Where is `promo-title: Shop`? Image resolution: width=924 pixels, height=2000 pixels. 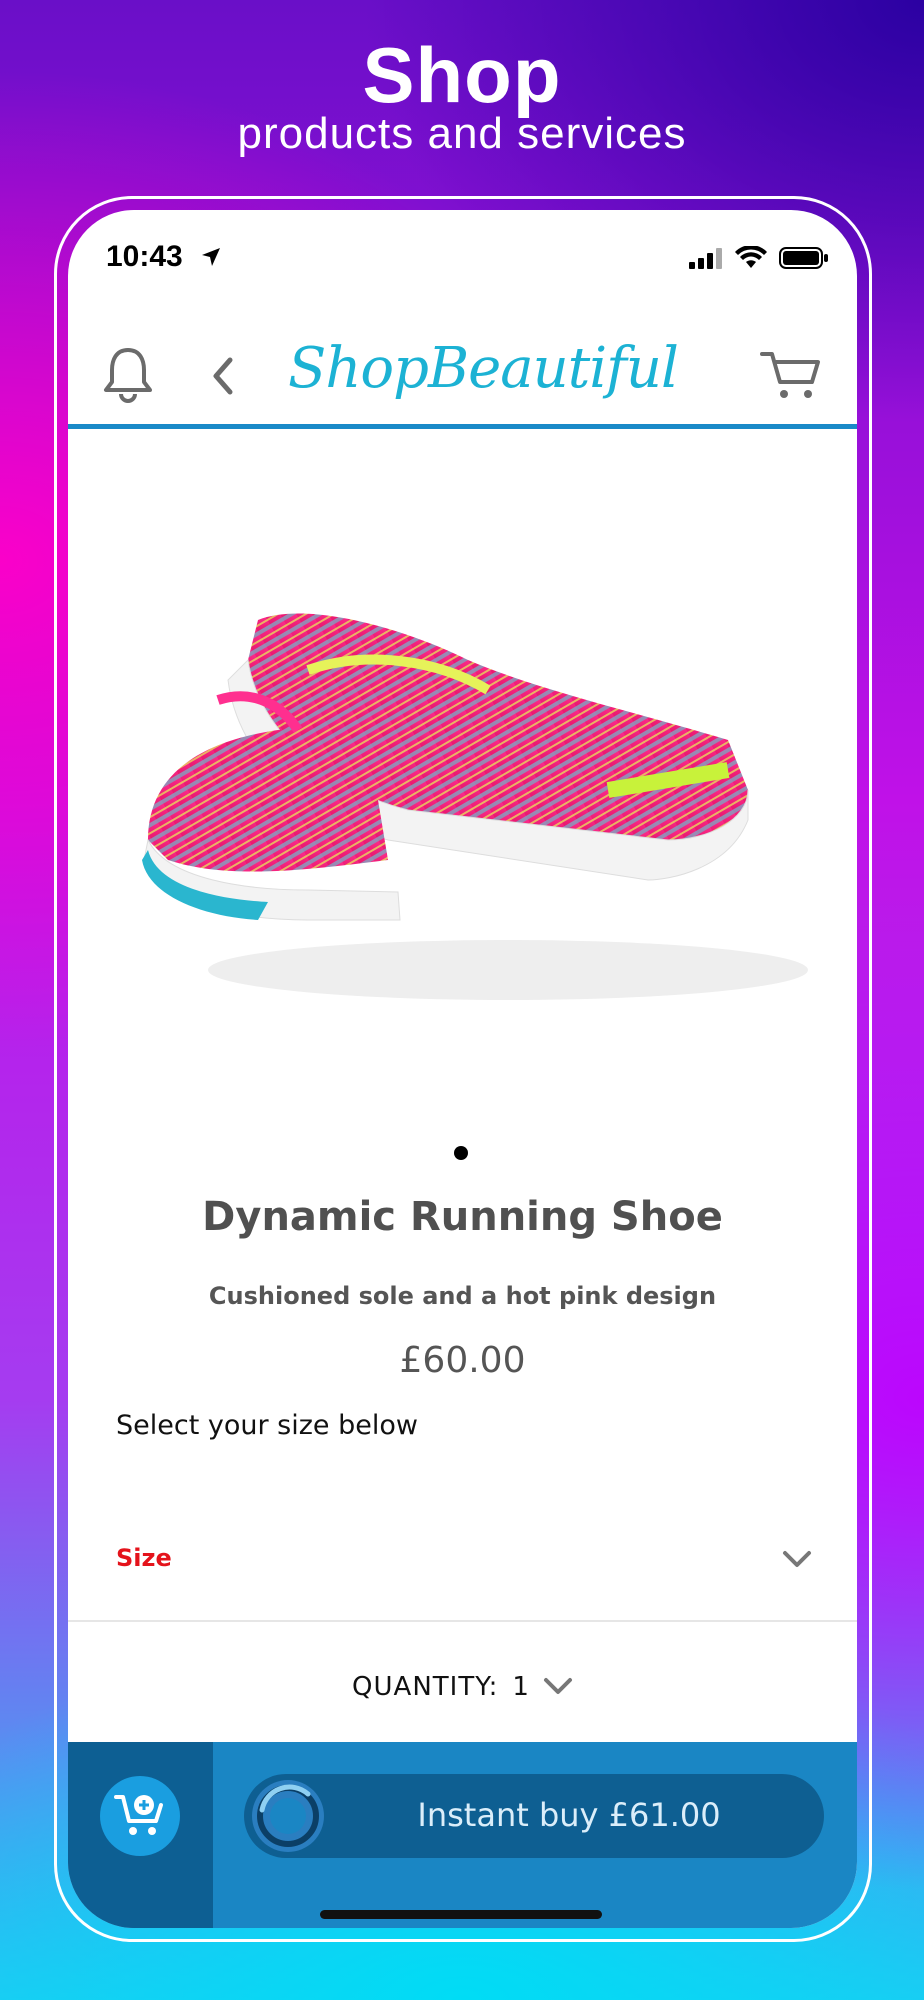 promo-title: Shop is located at coordinates (462, 75).